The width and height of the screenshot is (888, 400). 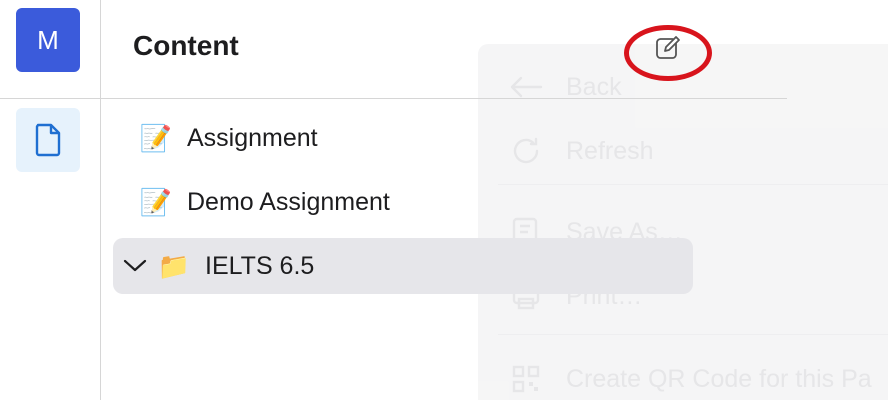 I want to click on tree-item-assignment: 📝 Assignment, so click(x=298, y=138).